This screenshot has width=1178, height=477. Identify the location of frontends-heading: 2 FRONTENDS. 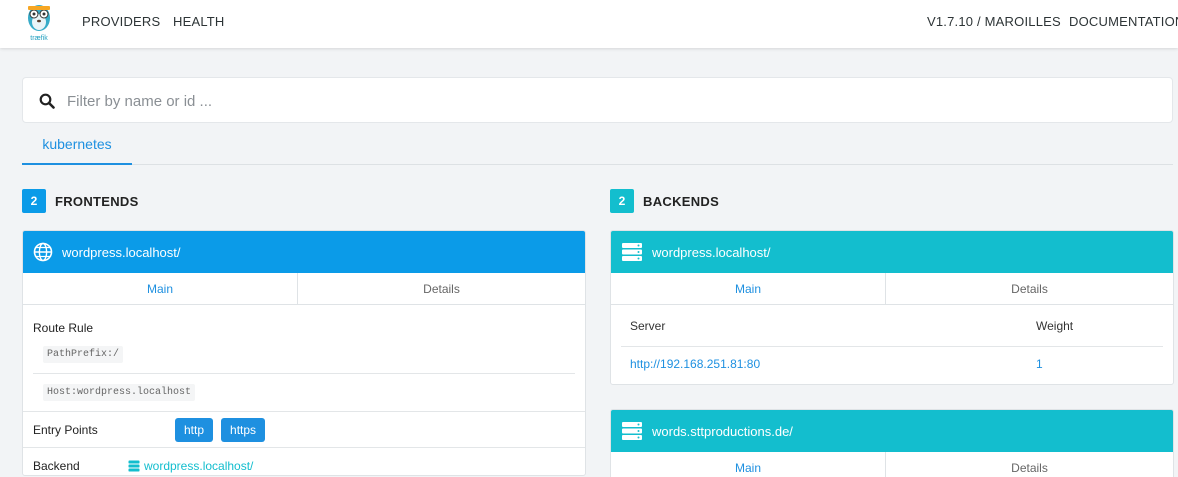
(80, 201).